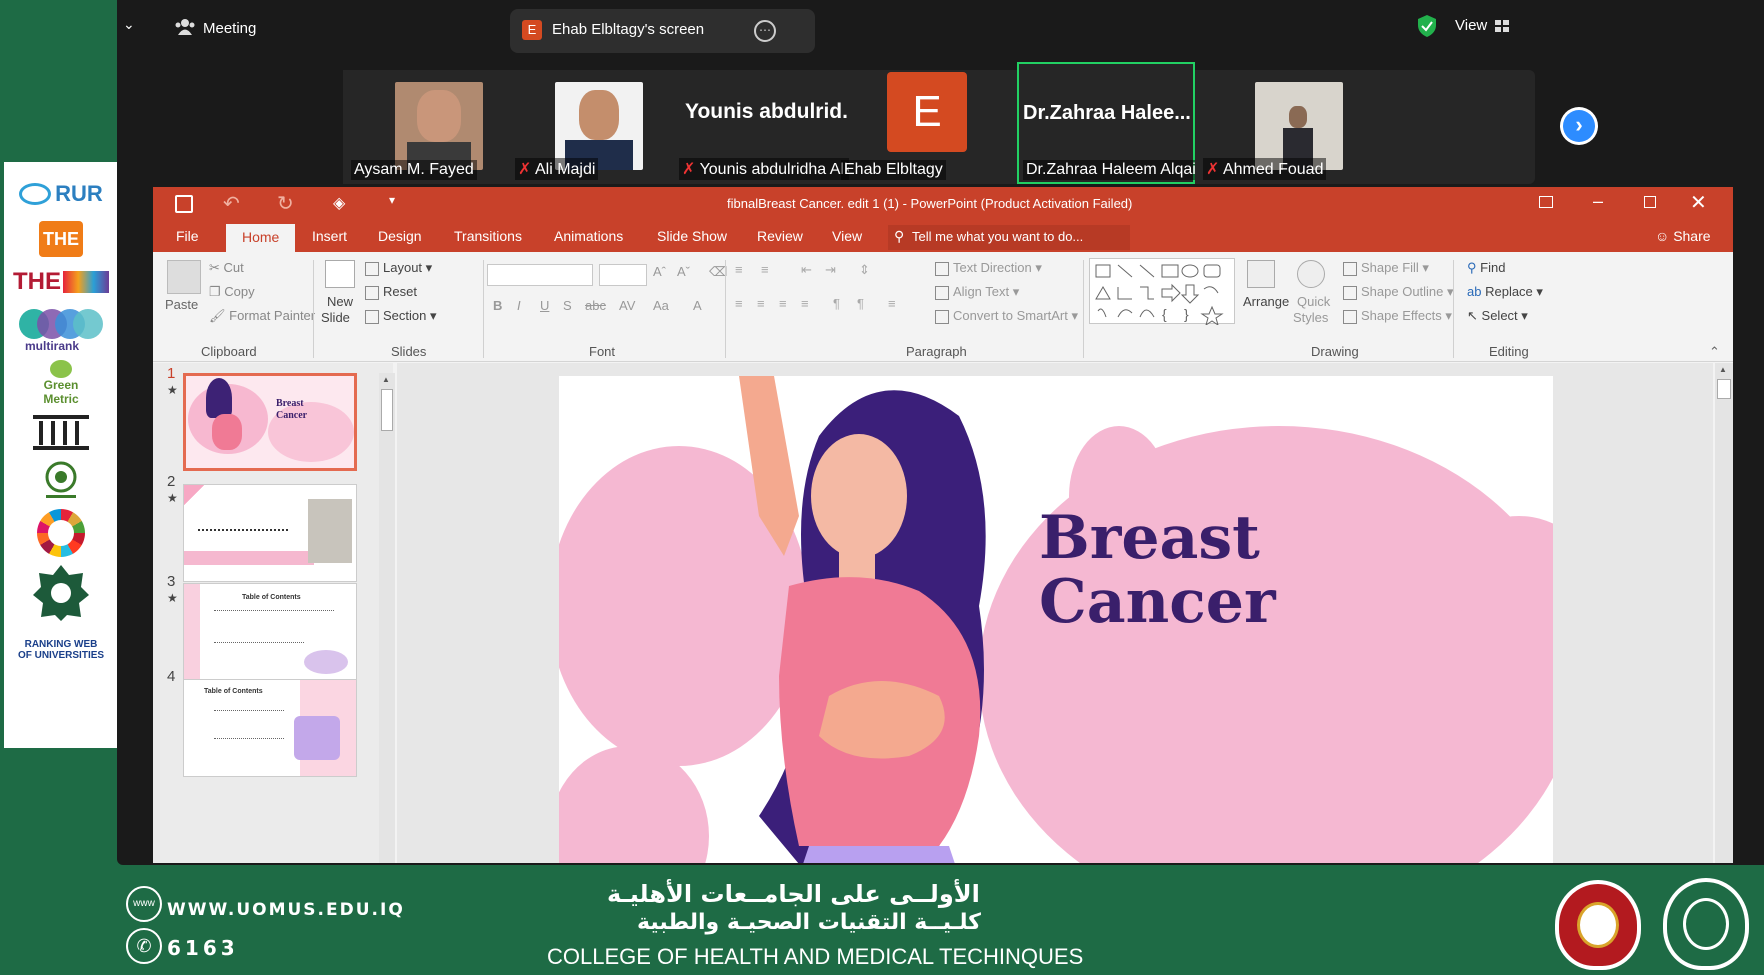 This screenshot has height=975, width=1764. I want to click on italic-icon: I, so click(519, 305).